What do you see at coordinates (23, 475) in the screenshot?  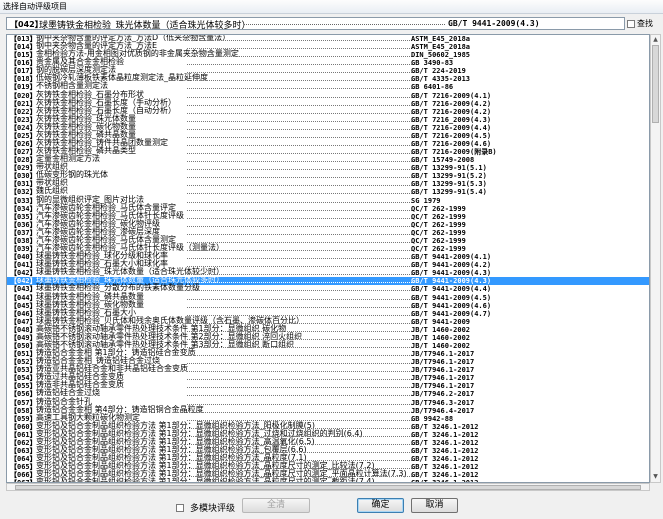 I see `item-code: 【066】` at bounding box center [23, 475].